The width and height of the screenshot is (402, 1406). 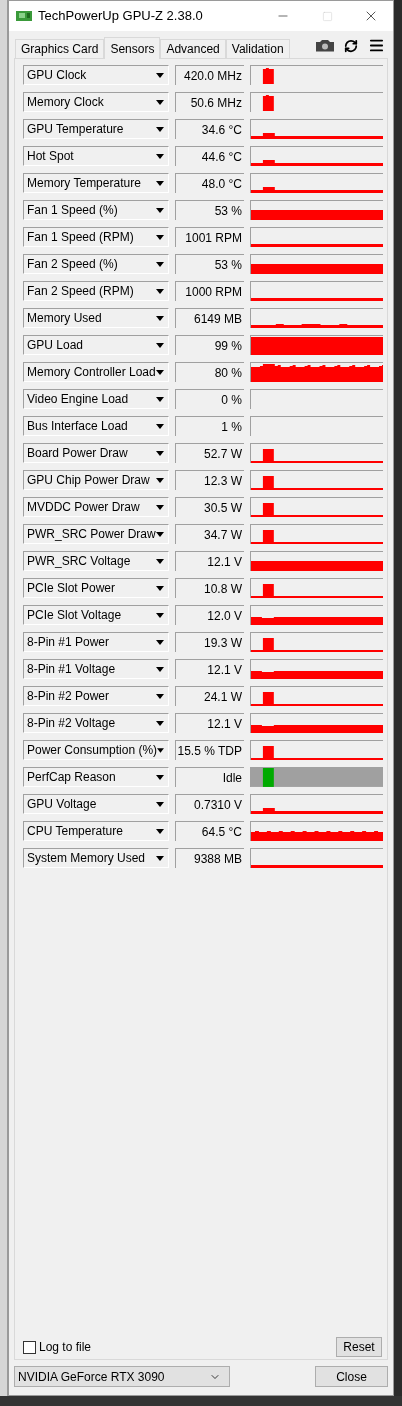 I want to click on sensor-dropdown: Bus Interface Load, so click(x=96, y=426).